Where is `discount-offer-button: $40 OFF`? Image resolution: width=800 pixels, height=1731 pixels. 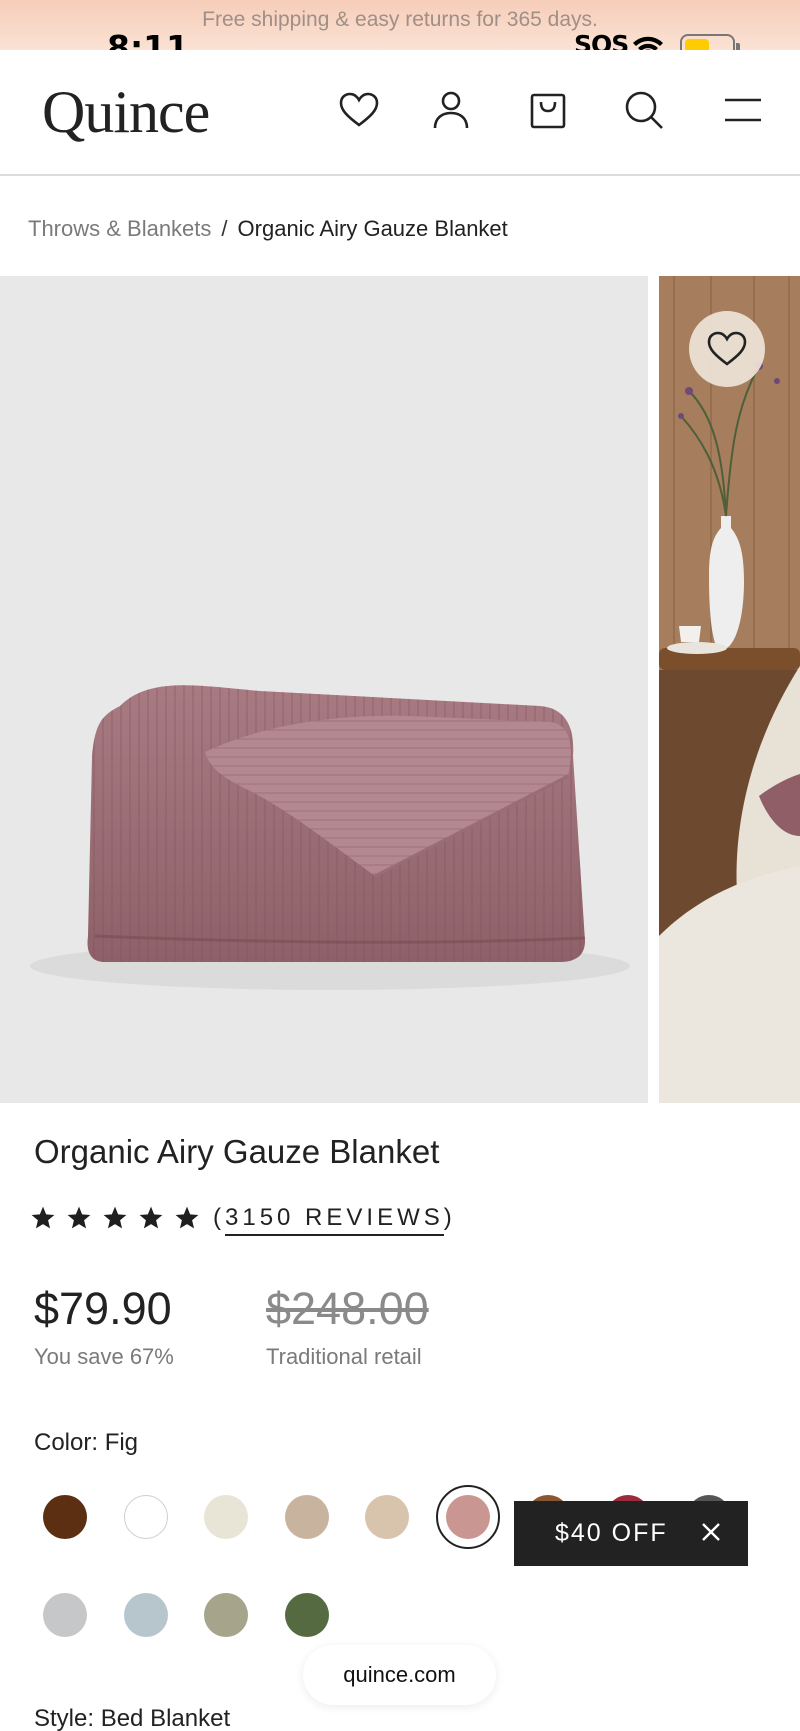
discount-offer-button: $40 OFF is located at coordinates (631, 1533).